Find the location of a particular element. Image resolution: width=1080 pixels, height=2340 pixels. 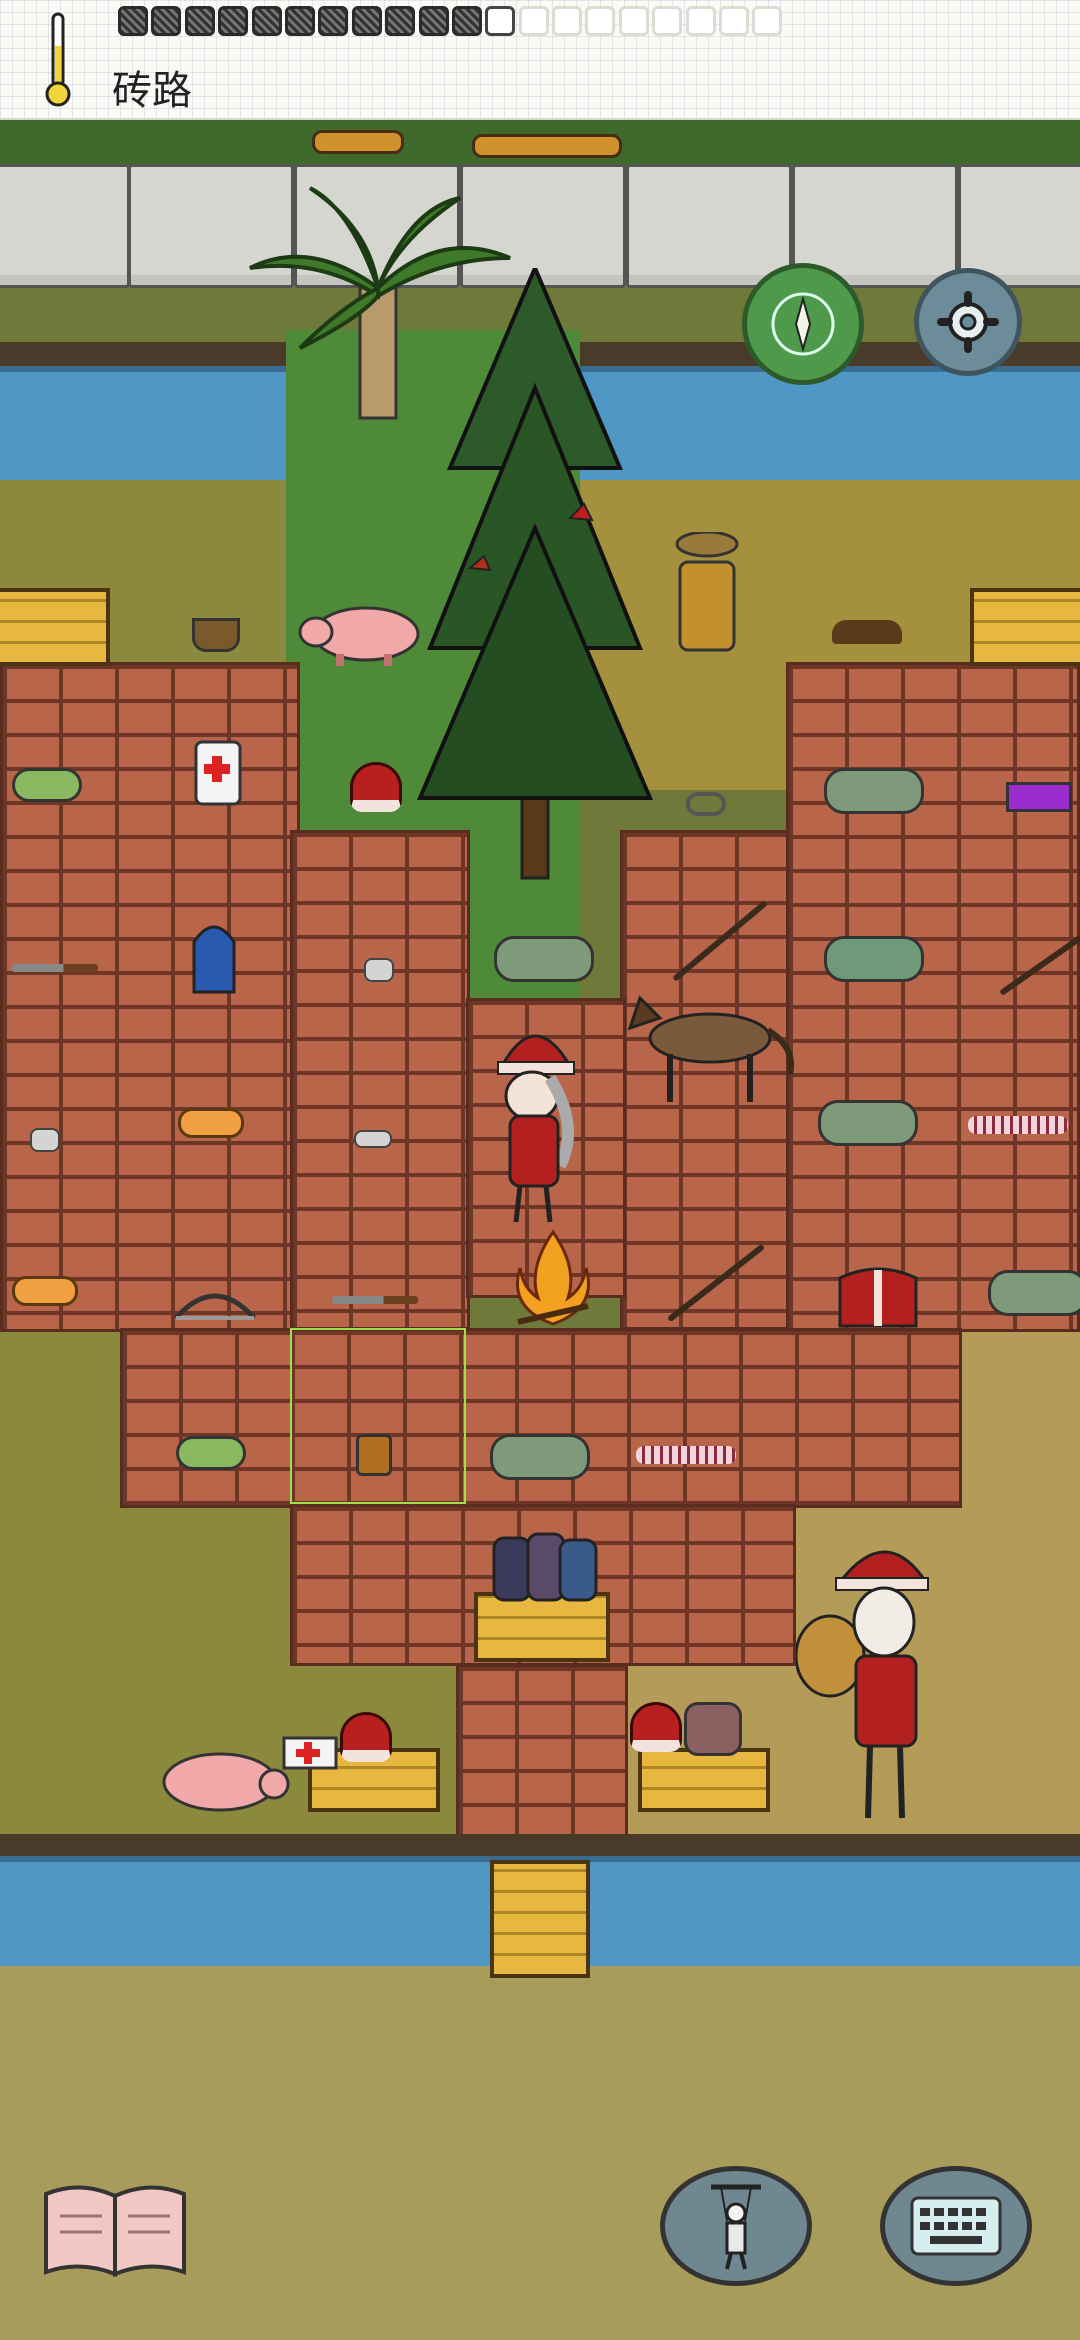

hud-bar: 砖路 is located at coordinates (540, 60).